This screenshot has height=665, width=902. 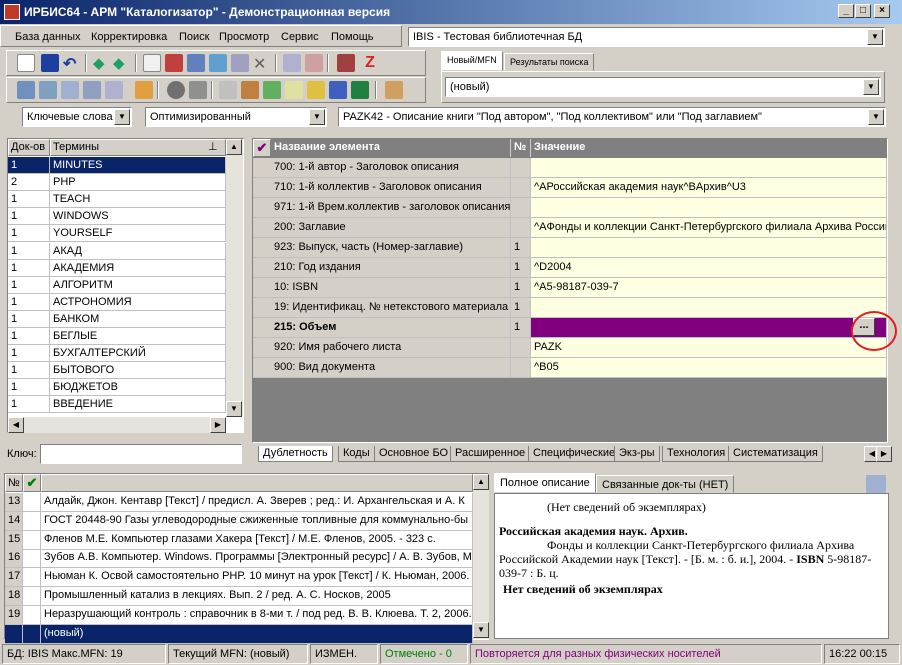 I want to click on record-num: 17, so click(x=14, y=578).